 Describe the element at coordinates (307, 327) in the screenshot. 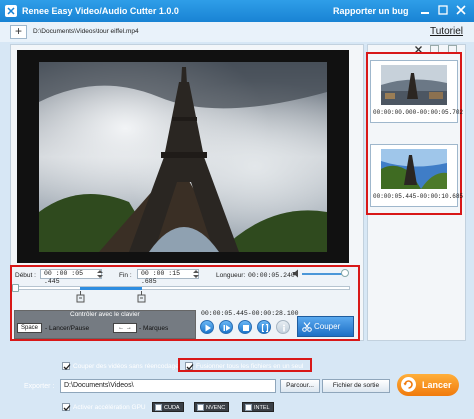

I see `scissors-icon` at that location.